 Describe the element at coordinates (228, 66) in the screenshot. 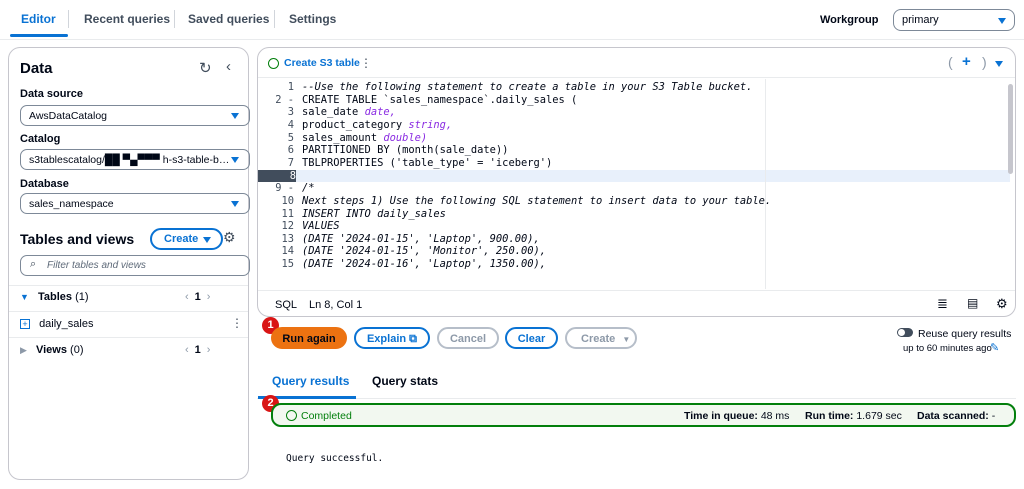

I see `collapse-icon: ‹` at that location.